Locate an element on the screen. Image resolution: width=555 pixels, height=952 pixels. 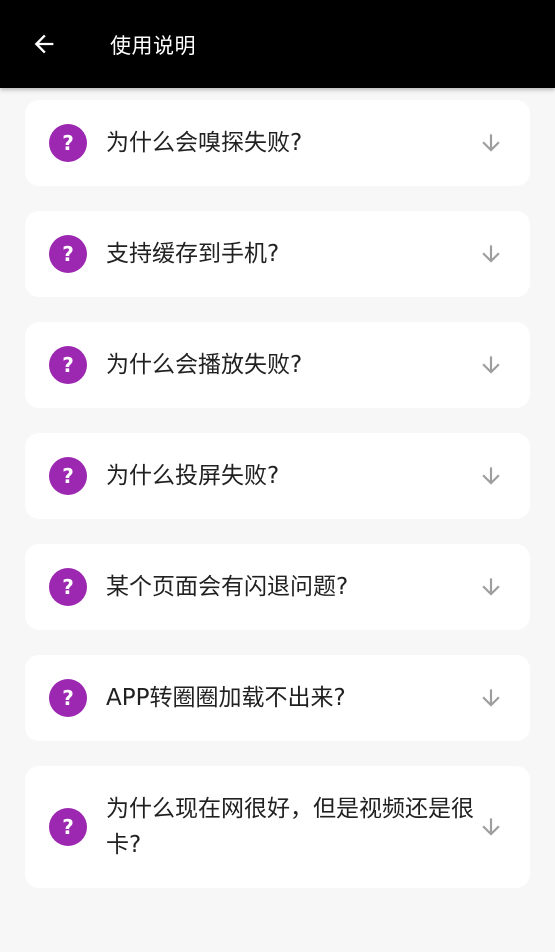
faq-item-cast-failed: ? 为什么投屏失败? is located at coordinates (277, 476).